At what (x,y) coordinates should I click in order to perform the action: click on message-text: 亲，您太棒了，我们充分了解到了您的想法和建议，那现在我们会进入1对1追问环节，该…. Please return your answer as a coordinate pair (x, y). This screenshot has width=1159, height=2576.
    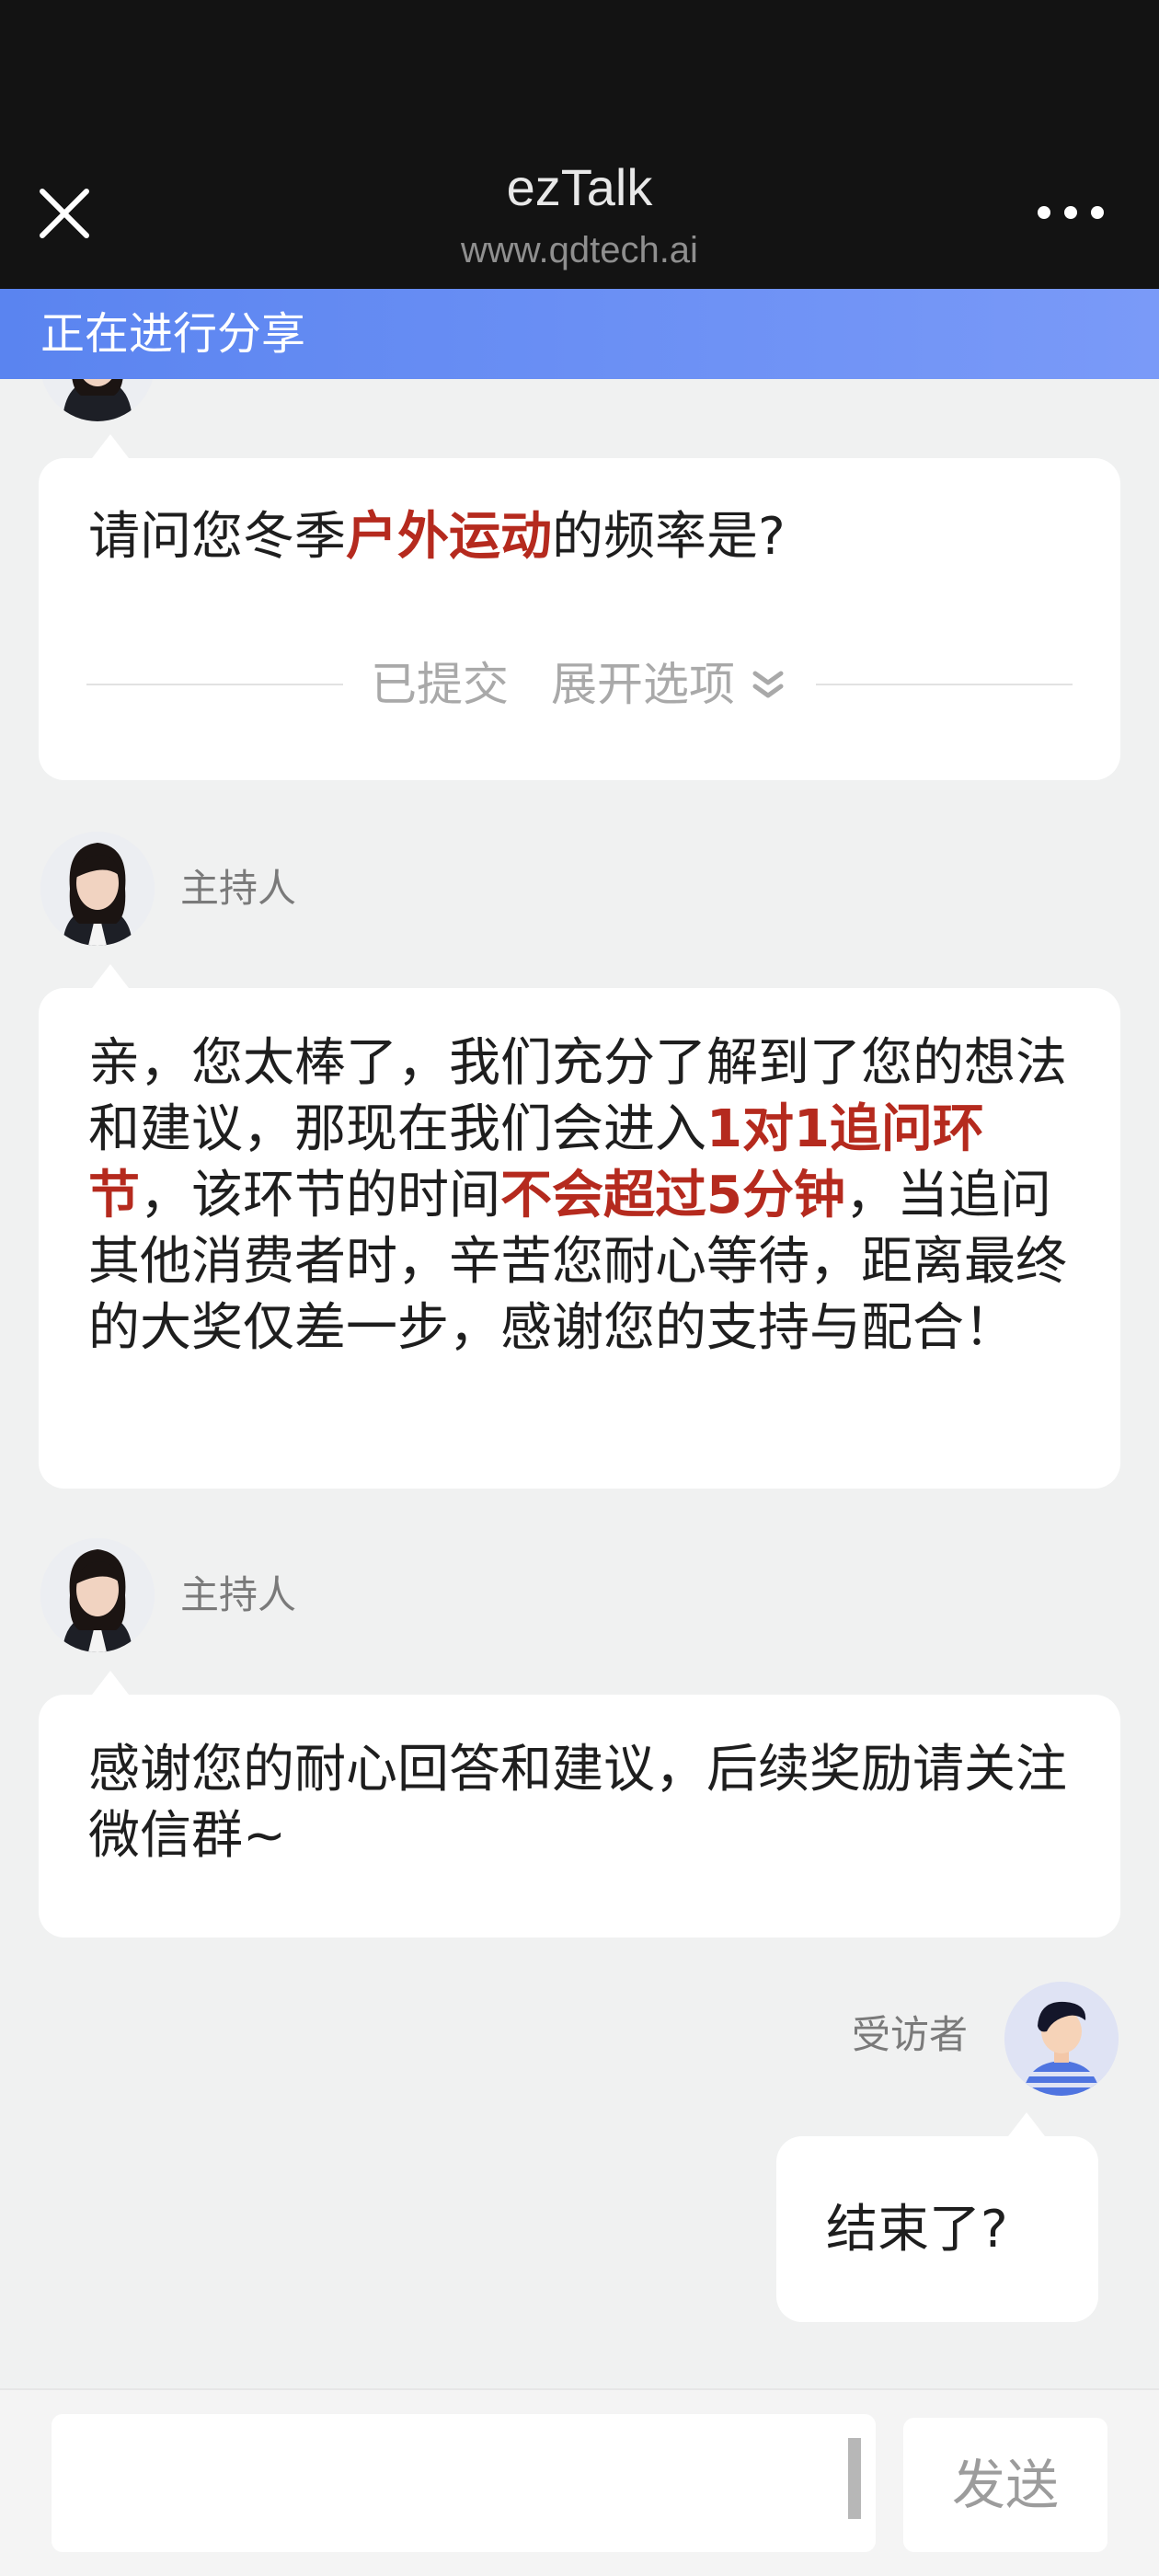
    Looking at the image, I should click on (577, 1195).